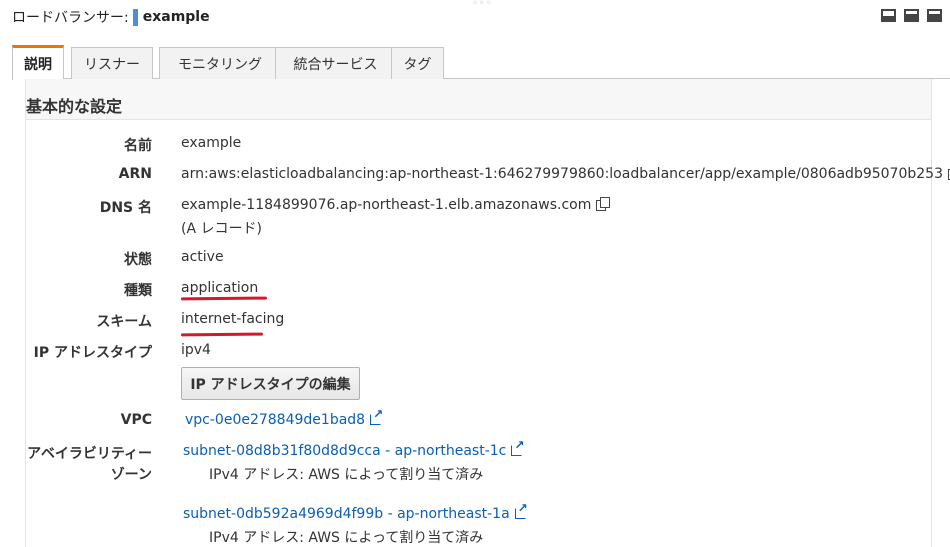 The height and width of the screenshot is (547, 950). I want to click on vpc-row: vpc-0e0e278849de1bad8, so click(284, 417).